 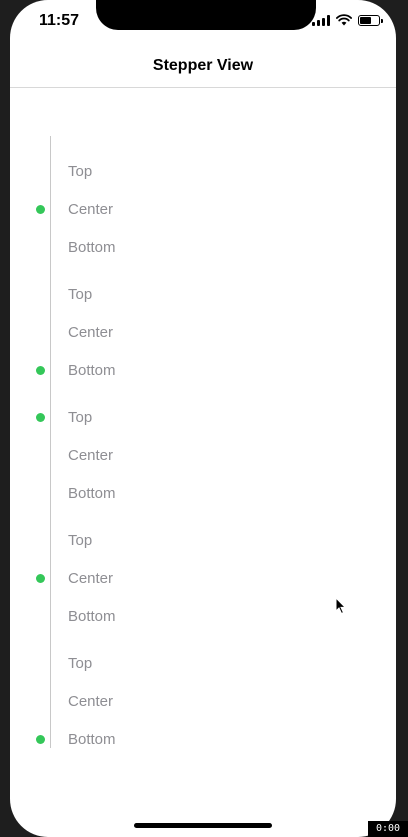 I want to click on navigation-bar: Stepper View, so click(x=203, y=66).